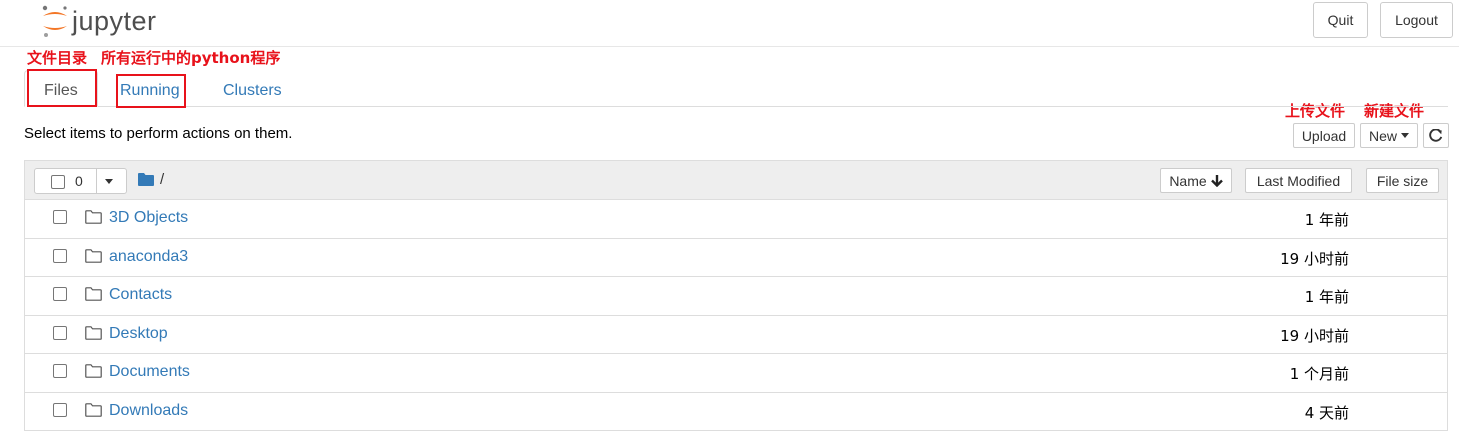 Image resolution: width=1459 pixels, height=434 pixels. What do you see at coordinates (736, 219) in the screenshot?
I see `list-item: 3D Objects 1 年前` at bounding box center [736, 219].